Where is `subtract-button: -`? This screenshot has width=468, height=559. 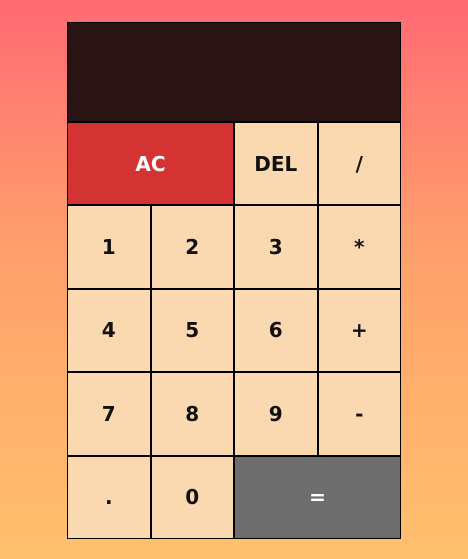
subtract-button: - is located at coordinates (359, 414).